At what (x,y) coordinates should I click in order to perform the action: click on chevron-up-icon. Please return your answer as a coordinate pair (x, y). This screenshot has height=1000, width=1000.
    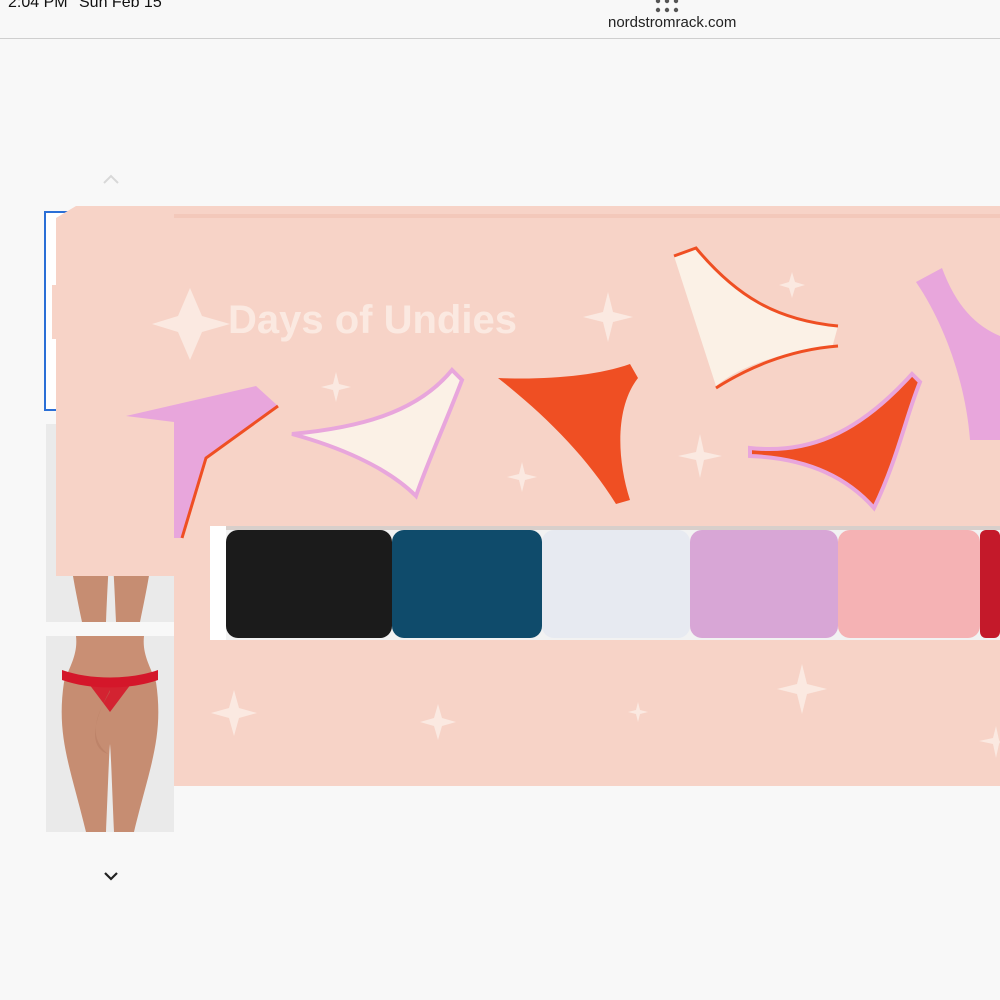
    Looking at the image, I should click on (111, 179).